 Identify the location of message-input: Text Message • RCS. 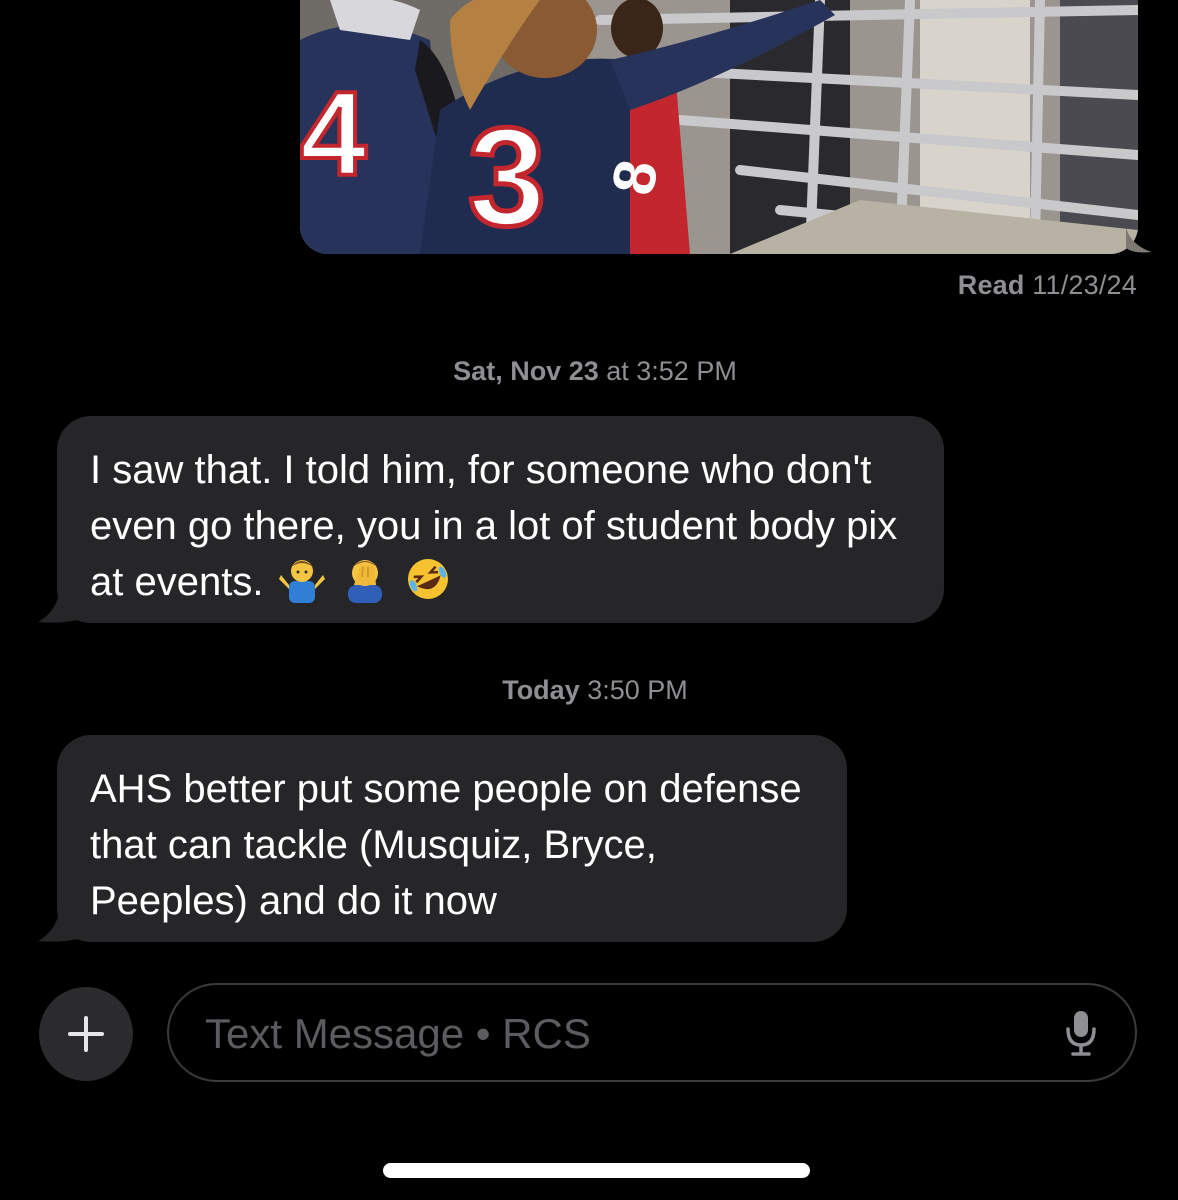
(652, 1032).